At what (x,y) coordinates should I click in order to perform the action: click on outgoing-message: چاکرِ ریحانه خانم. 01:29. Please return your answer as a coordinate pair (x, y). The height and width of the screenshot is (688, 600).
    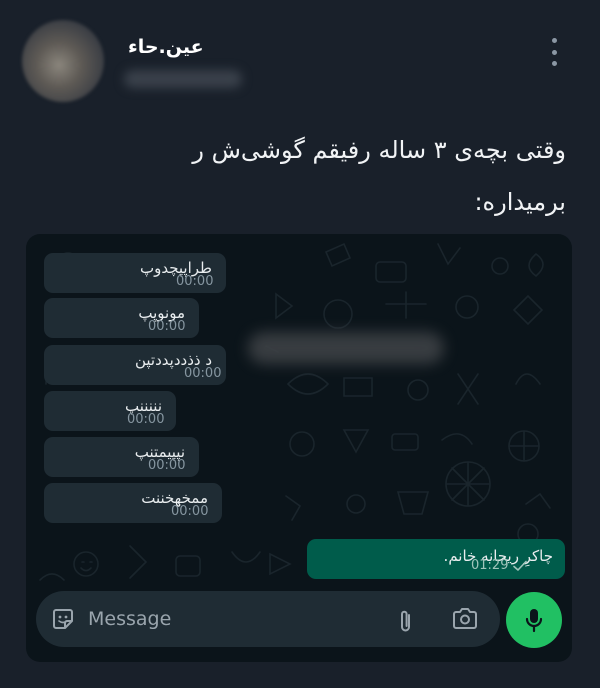
    Looking at the image, I should click on (436, 559).